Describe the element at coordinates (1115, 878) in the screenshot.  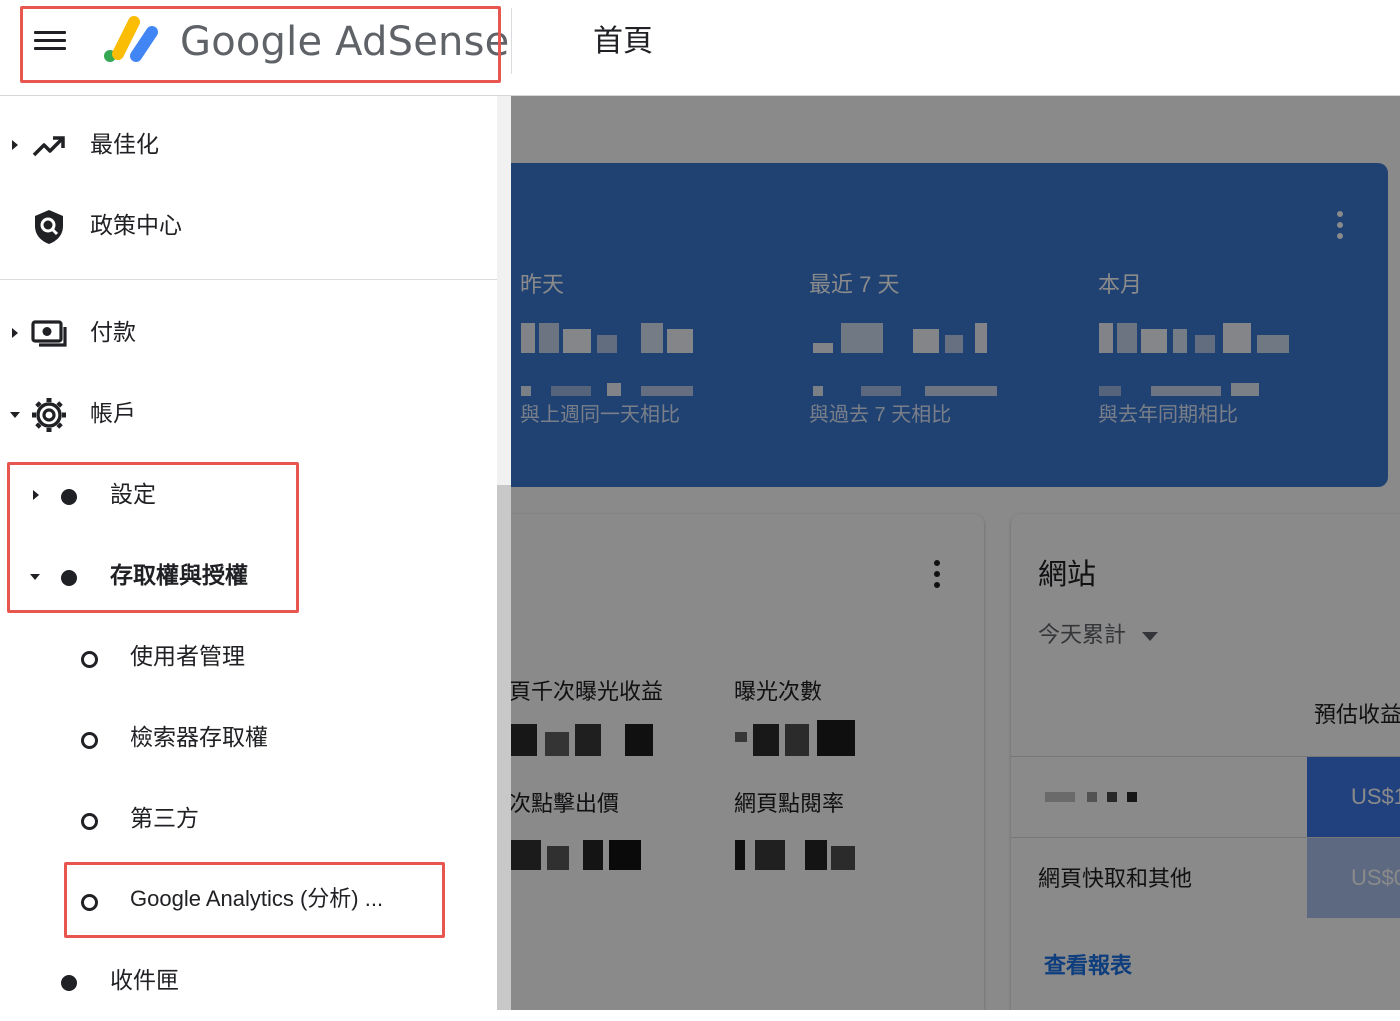
I see `cache-and-other-label: 網頁快取和其他` at that location.